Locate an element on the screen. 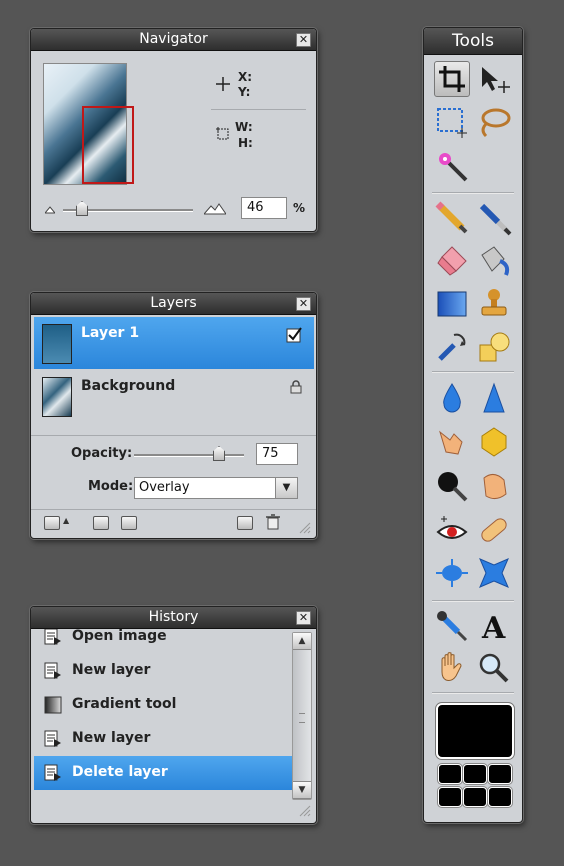  foreground-color-swatch is located at coordinates (475, 731).